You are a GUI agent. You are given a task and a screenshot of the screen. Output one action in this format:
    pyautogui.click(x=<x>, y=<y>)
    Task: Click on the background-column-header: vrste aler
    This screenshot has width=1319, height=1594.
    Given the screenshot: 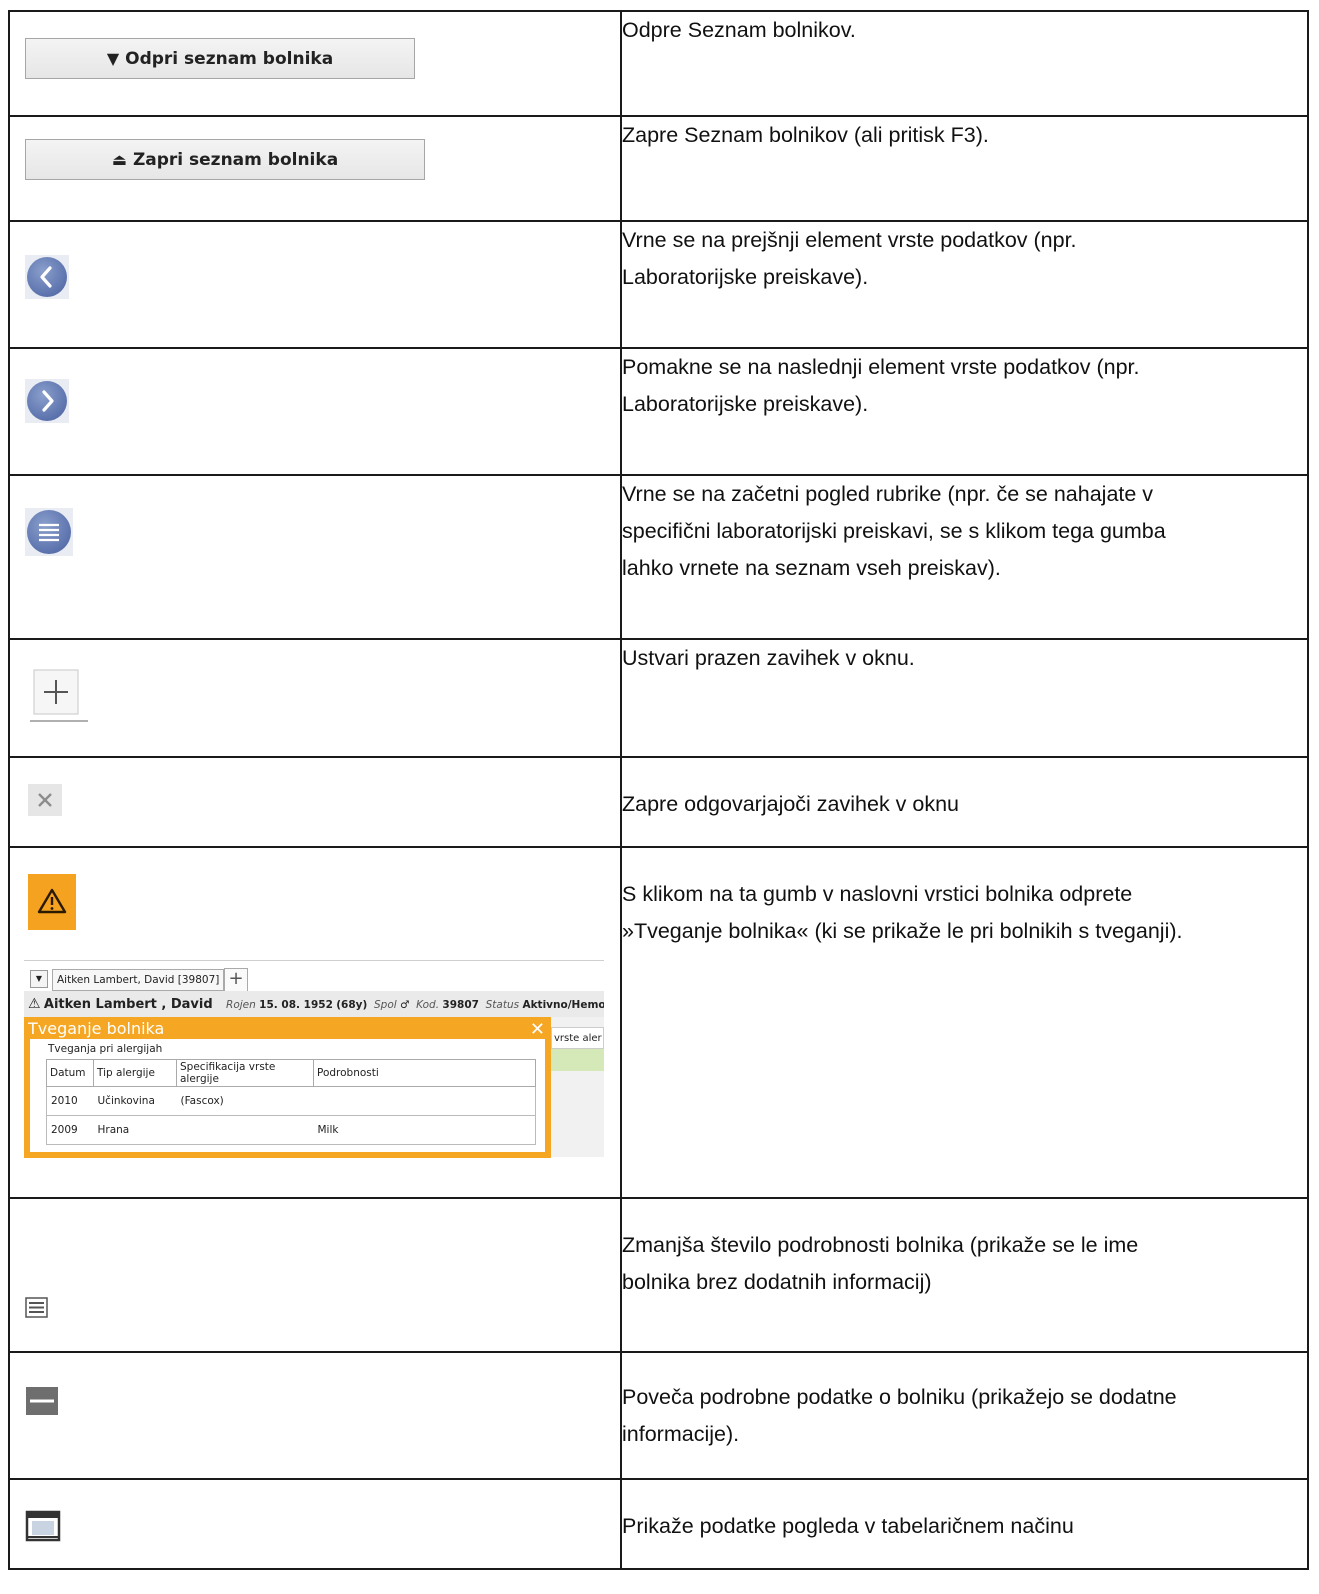 What is the action you would take?
    pyautogui.click(x=577, y=1038)
    